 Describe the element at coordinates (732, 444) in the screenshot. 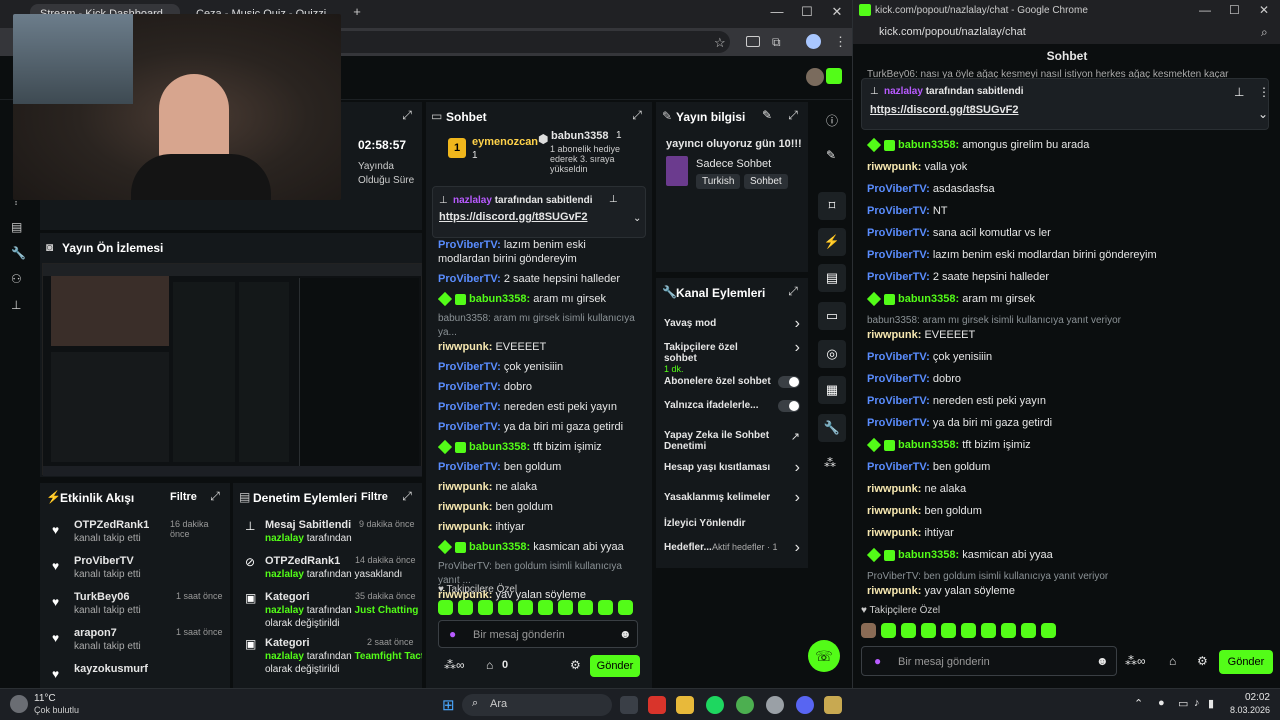

I see `channel-action-item: Yapay Zeka ile Sohbet Denetimi ↗` at that location.